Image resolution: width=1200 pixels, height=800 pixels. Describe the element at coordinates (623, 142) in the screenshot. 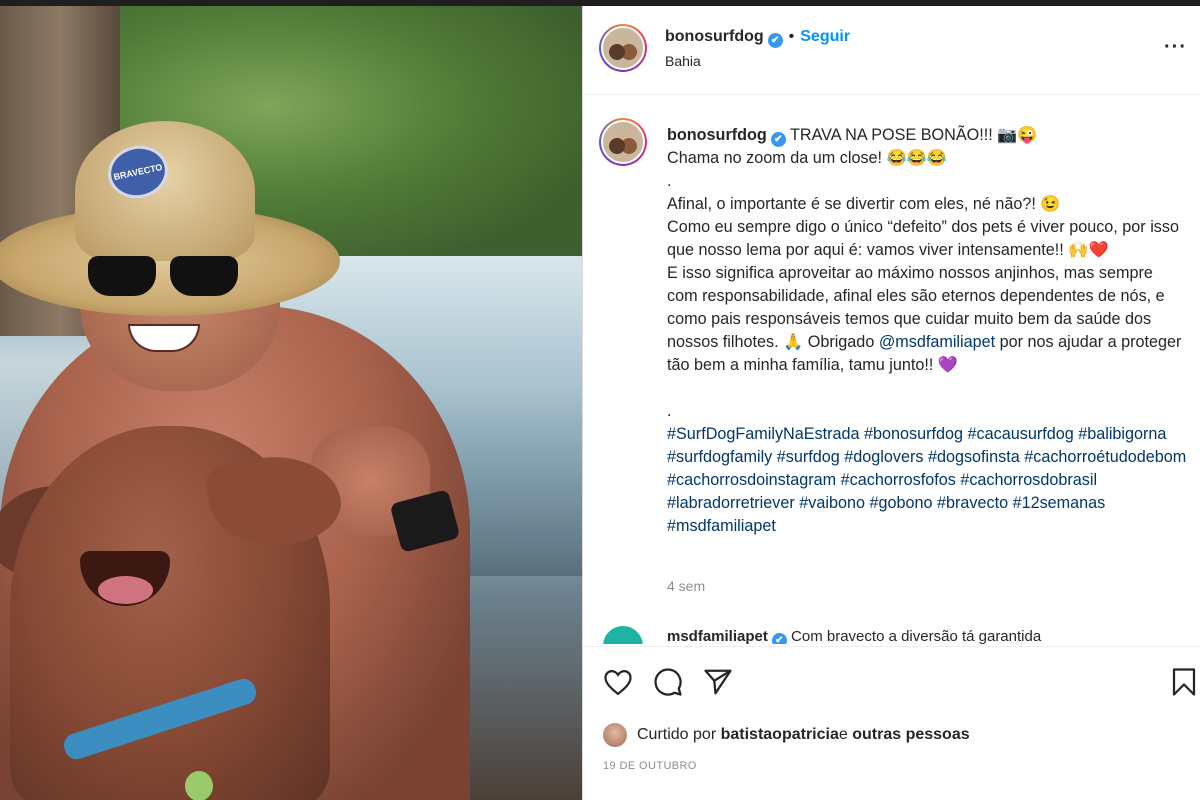

I see `caption-author-avatar` at that location.